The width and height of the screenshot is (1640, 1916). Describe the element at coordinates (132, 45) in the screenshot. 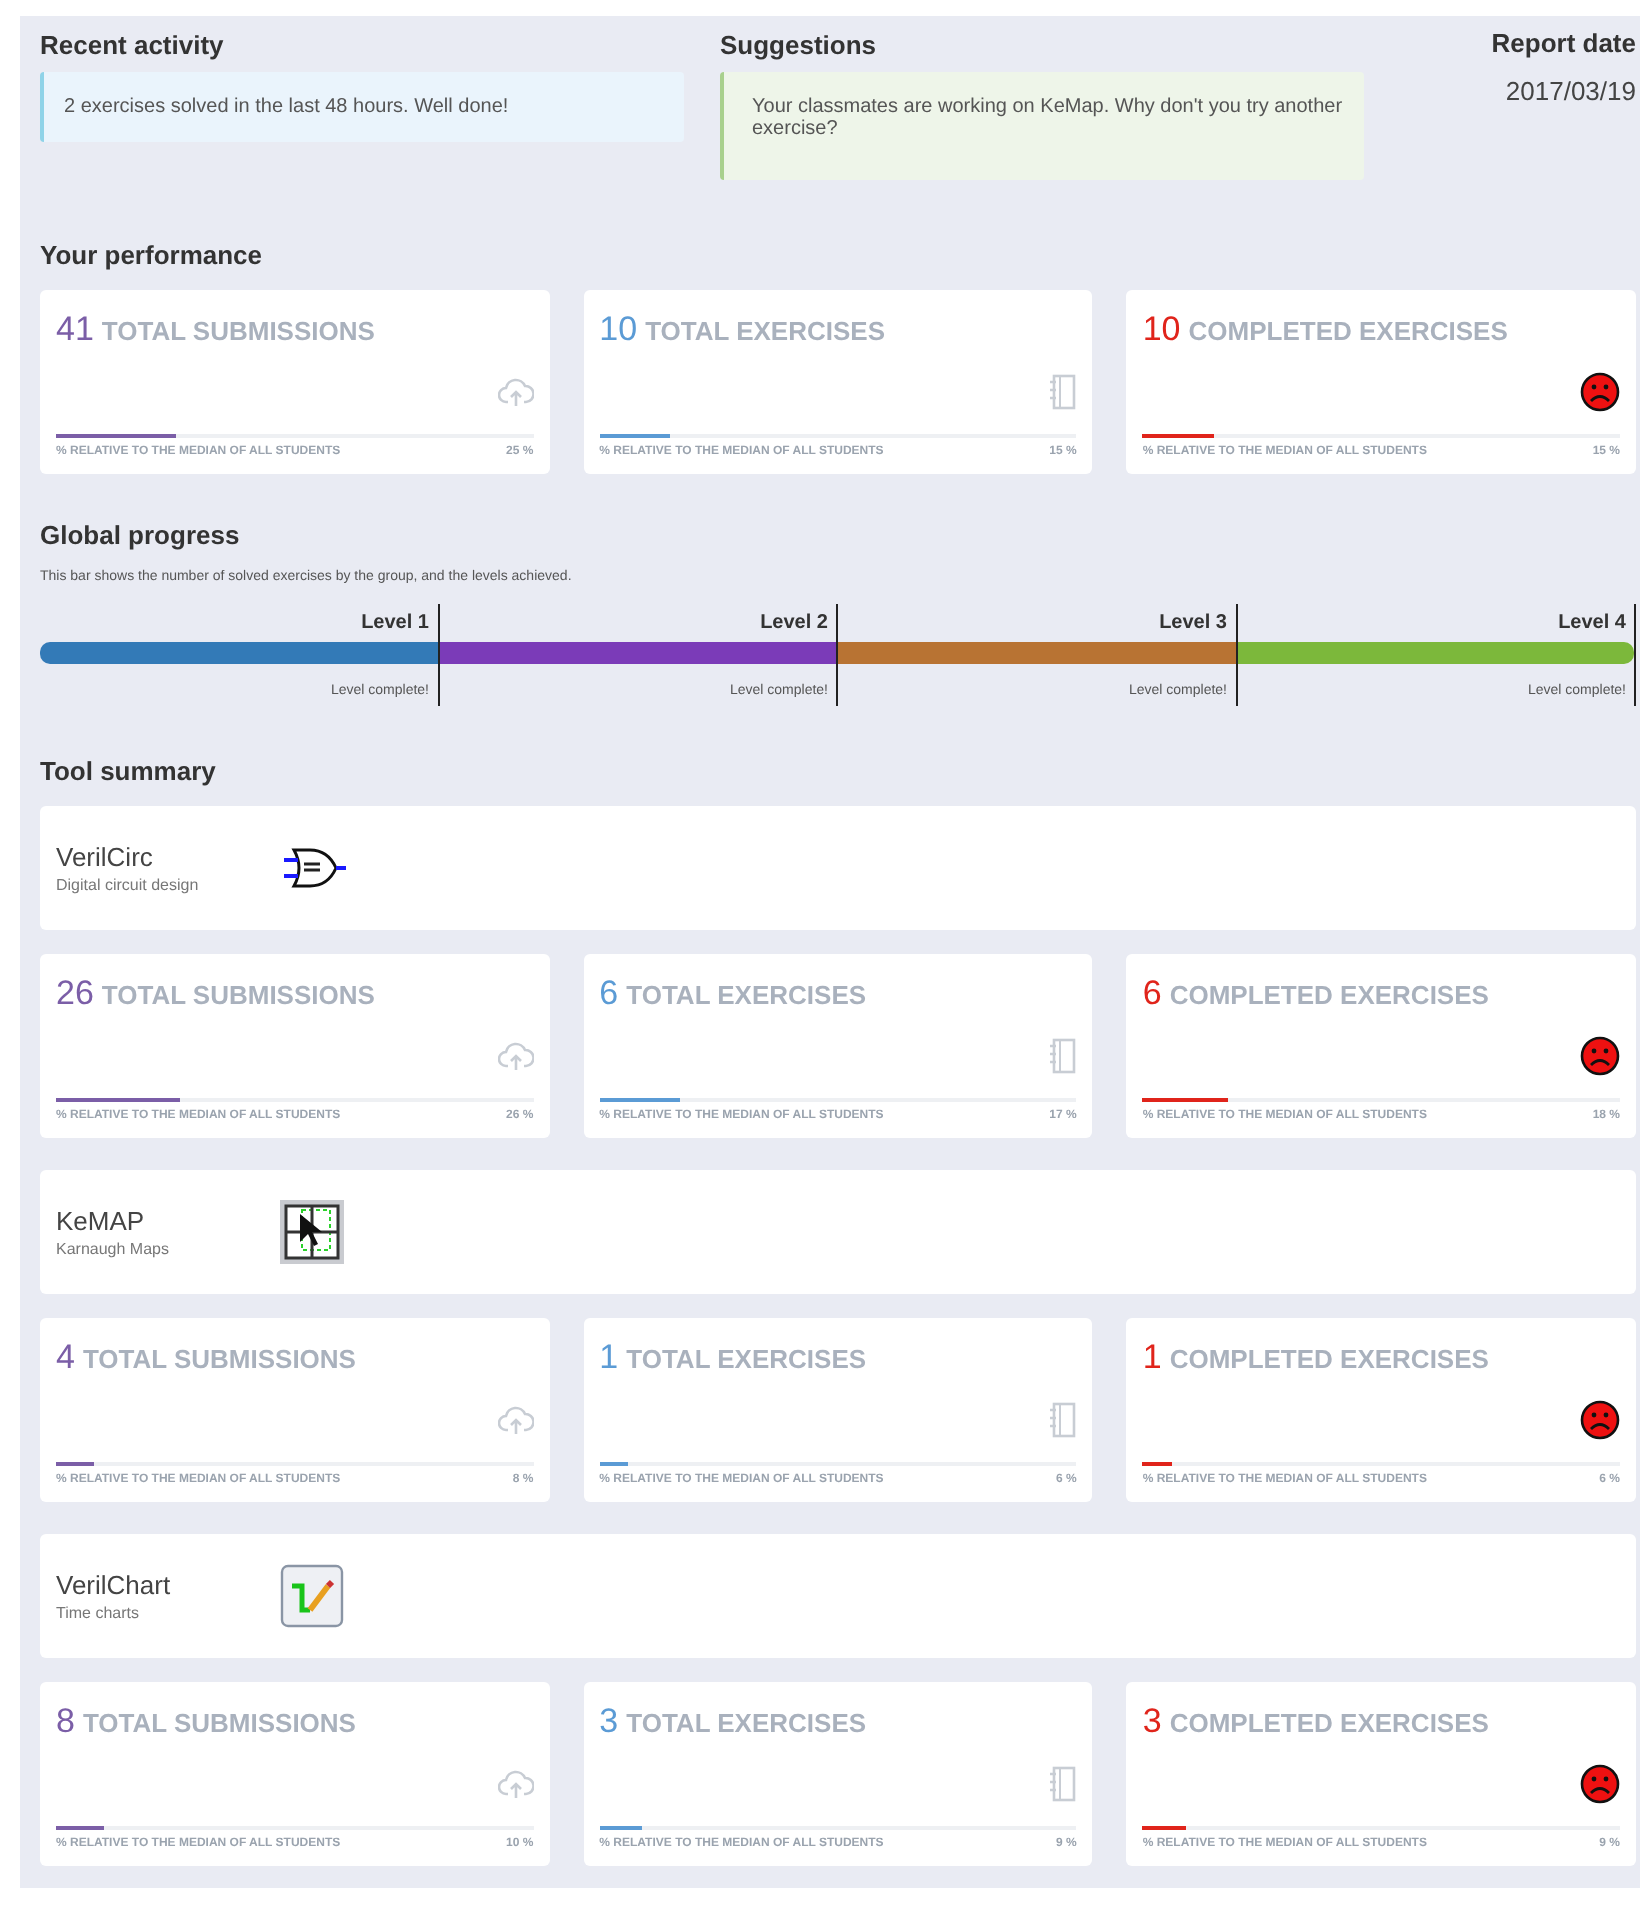

I see `section-heading: Recent activity` at that location.